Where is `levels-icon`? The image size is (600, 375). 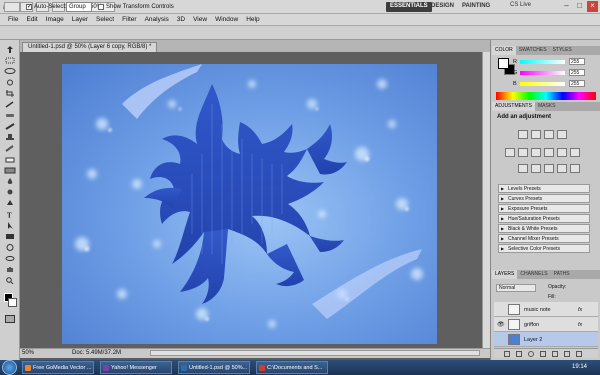 levels-icon is located at coordinates (536, 134).